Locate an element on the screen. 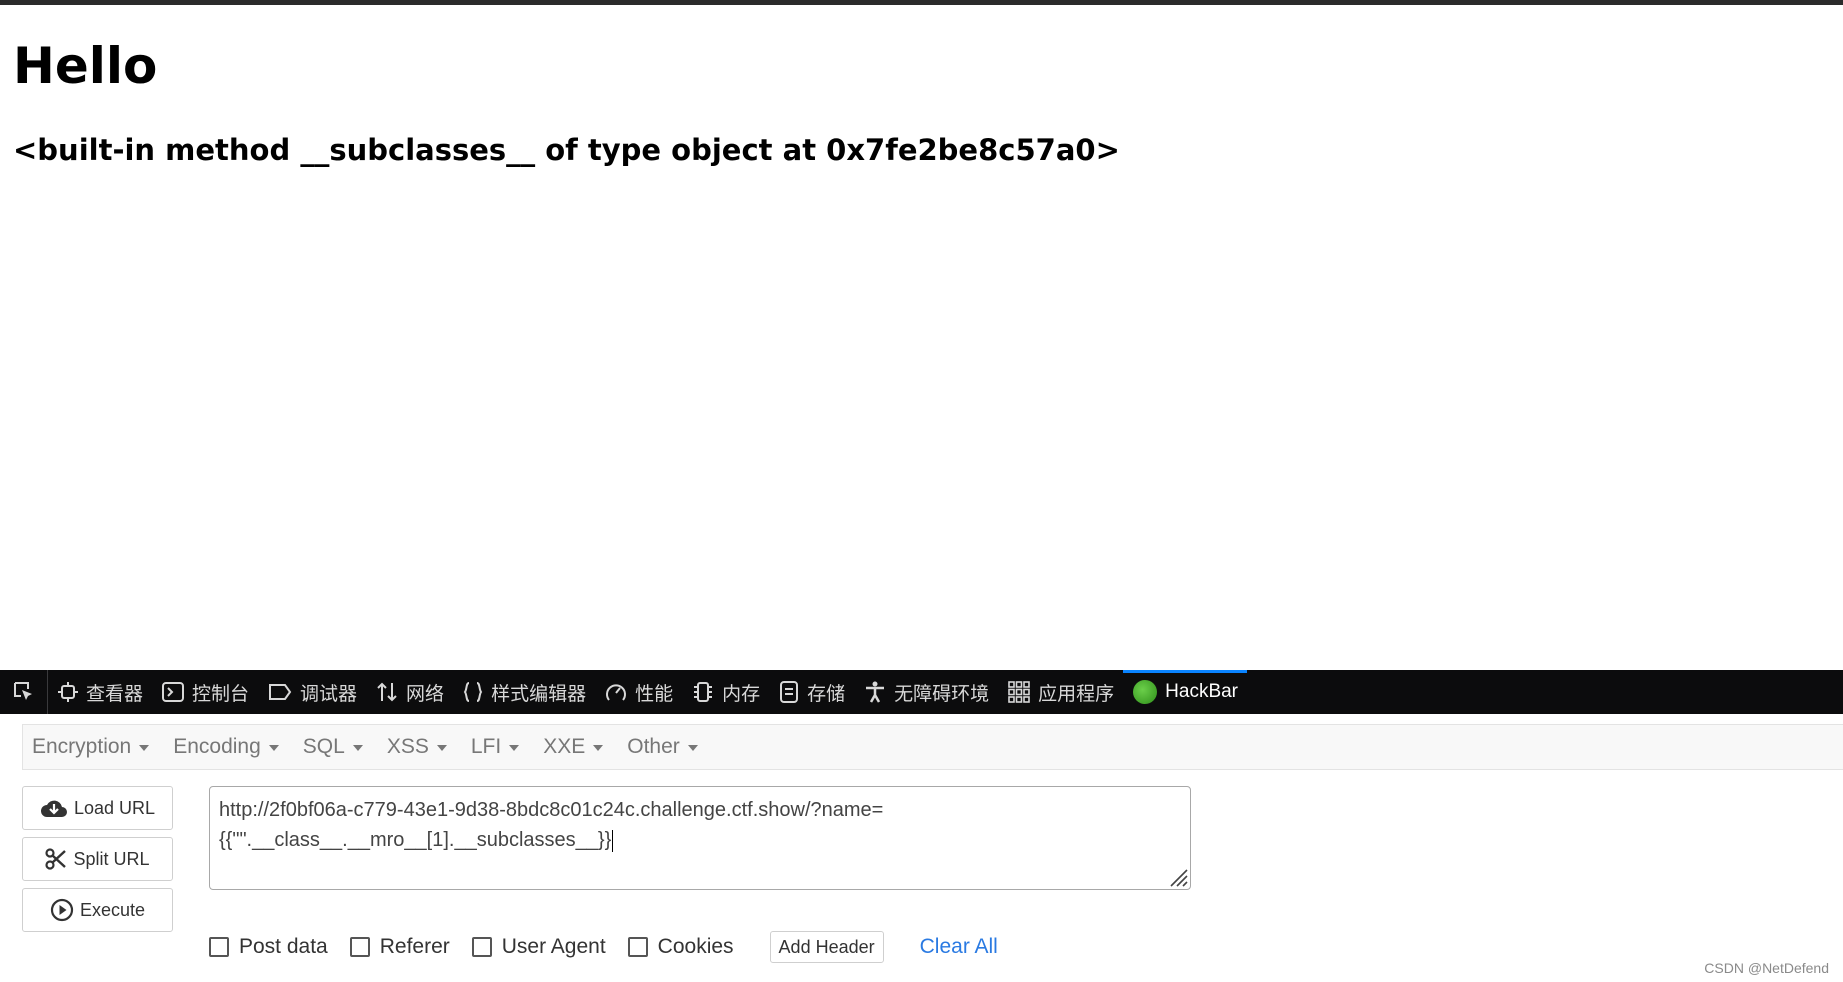 The width and height of the screenshot is (1843, 982). tab-inspector: 查看器 is located at coordinates (100, 692).